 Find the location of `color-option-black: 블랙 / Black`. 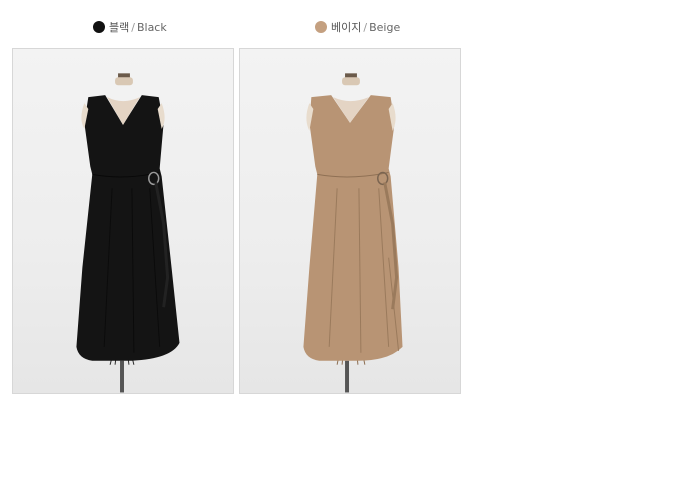

color-option-black: 블랙 / Black is located at coordinates (130, 27).